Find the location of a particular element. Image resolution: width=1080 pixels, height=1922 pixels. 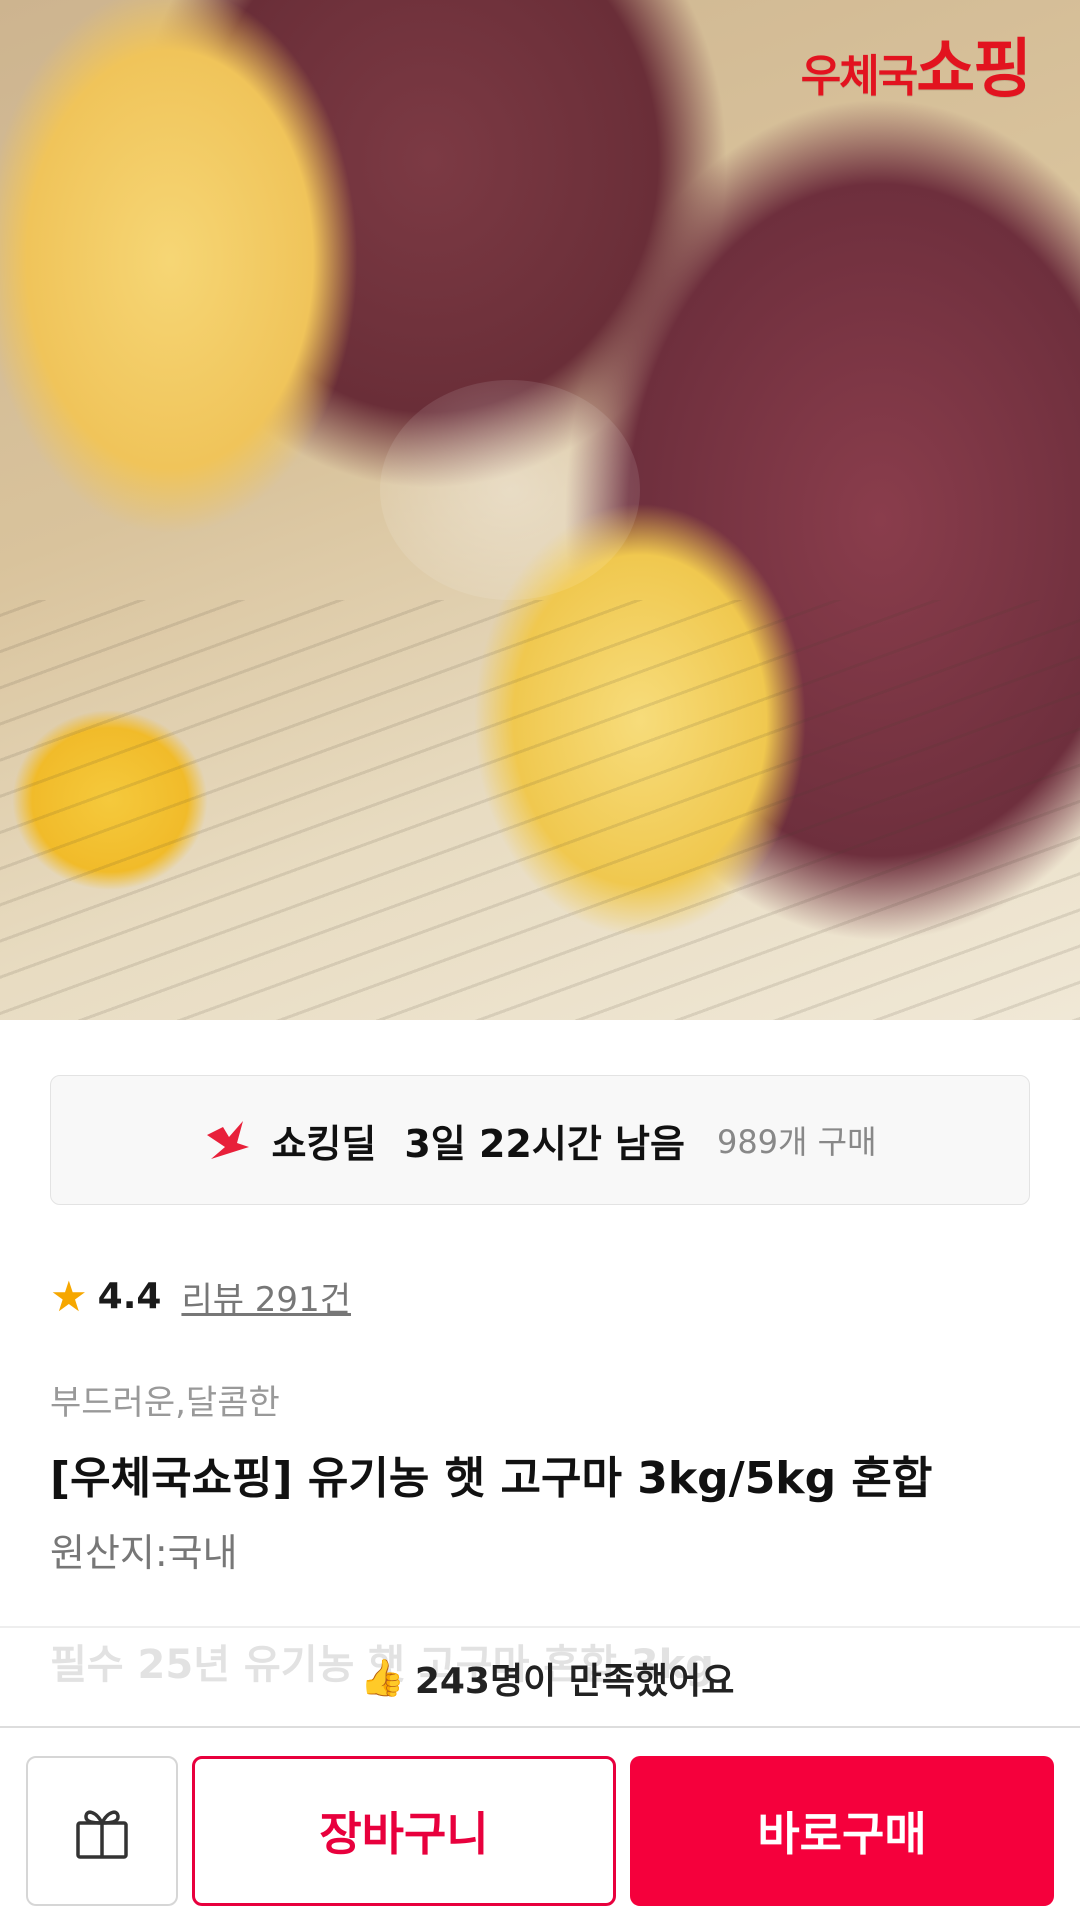

rating-score: 4.4 is located at coordinates (129, 1296).